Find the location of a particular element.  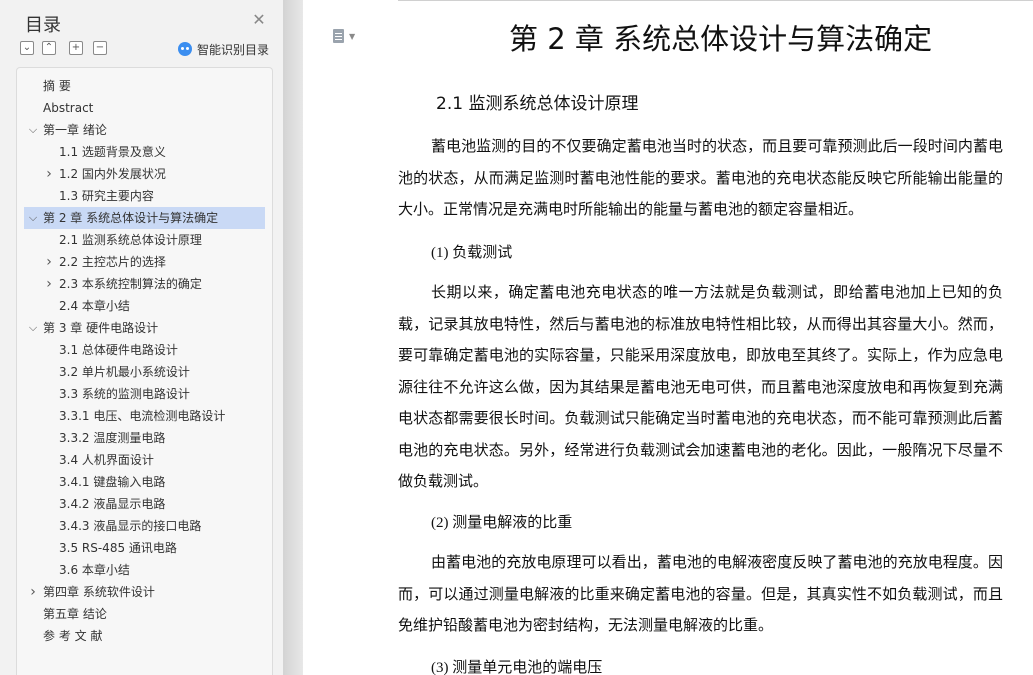

toc-item: 第五章 结论 is located at coordinates (144, 614).